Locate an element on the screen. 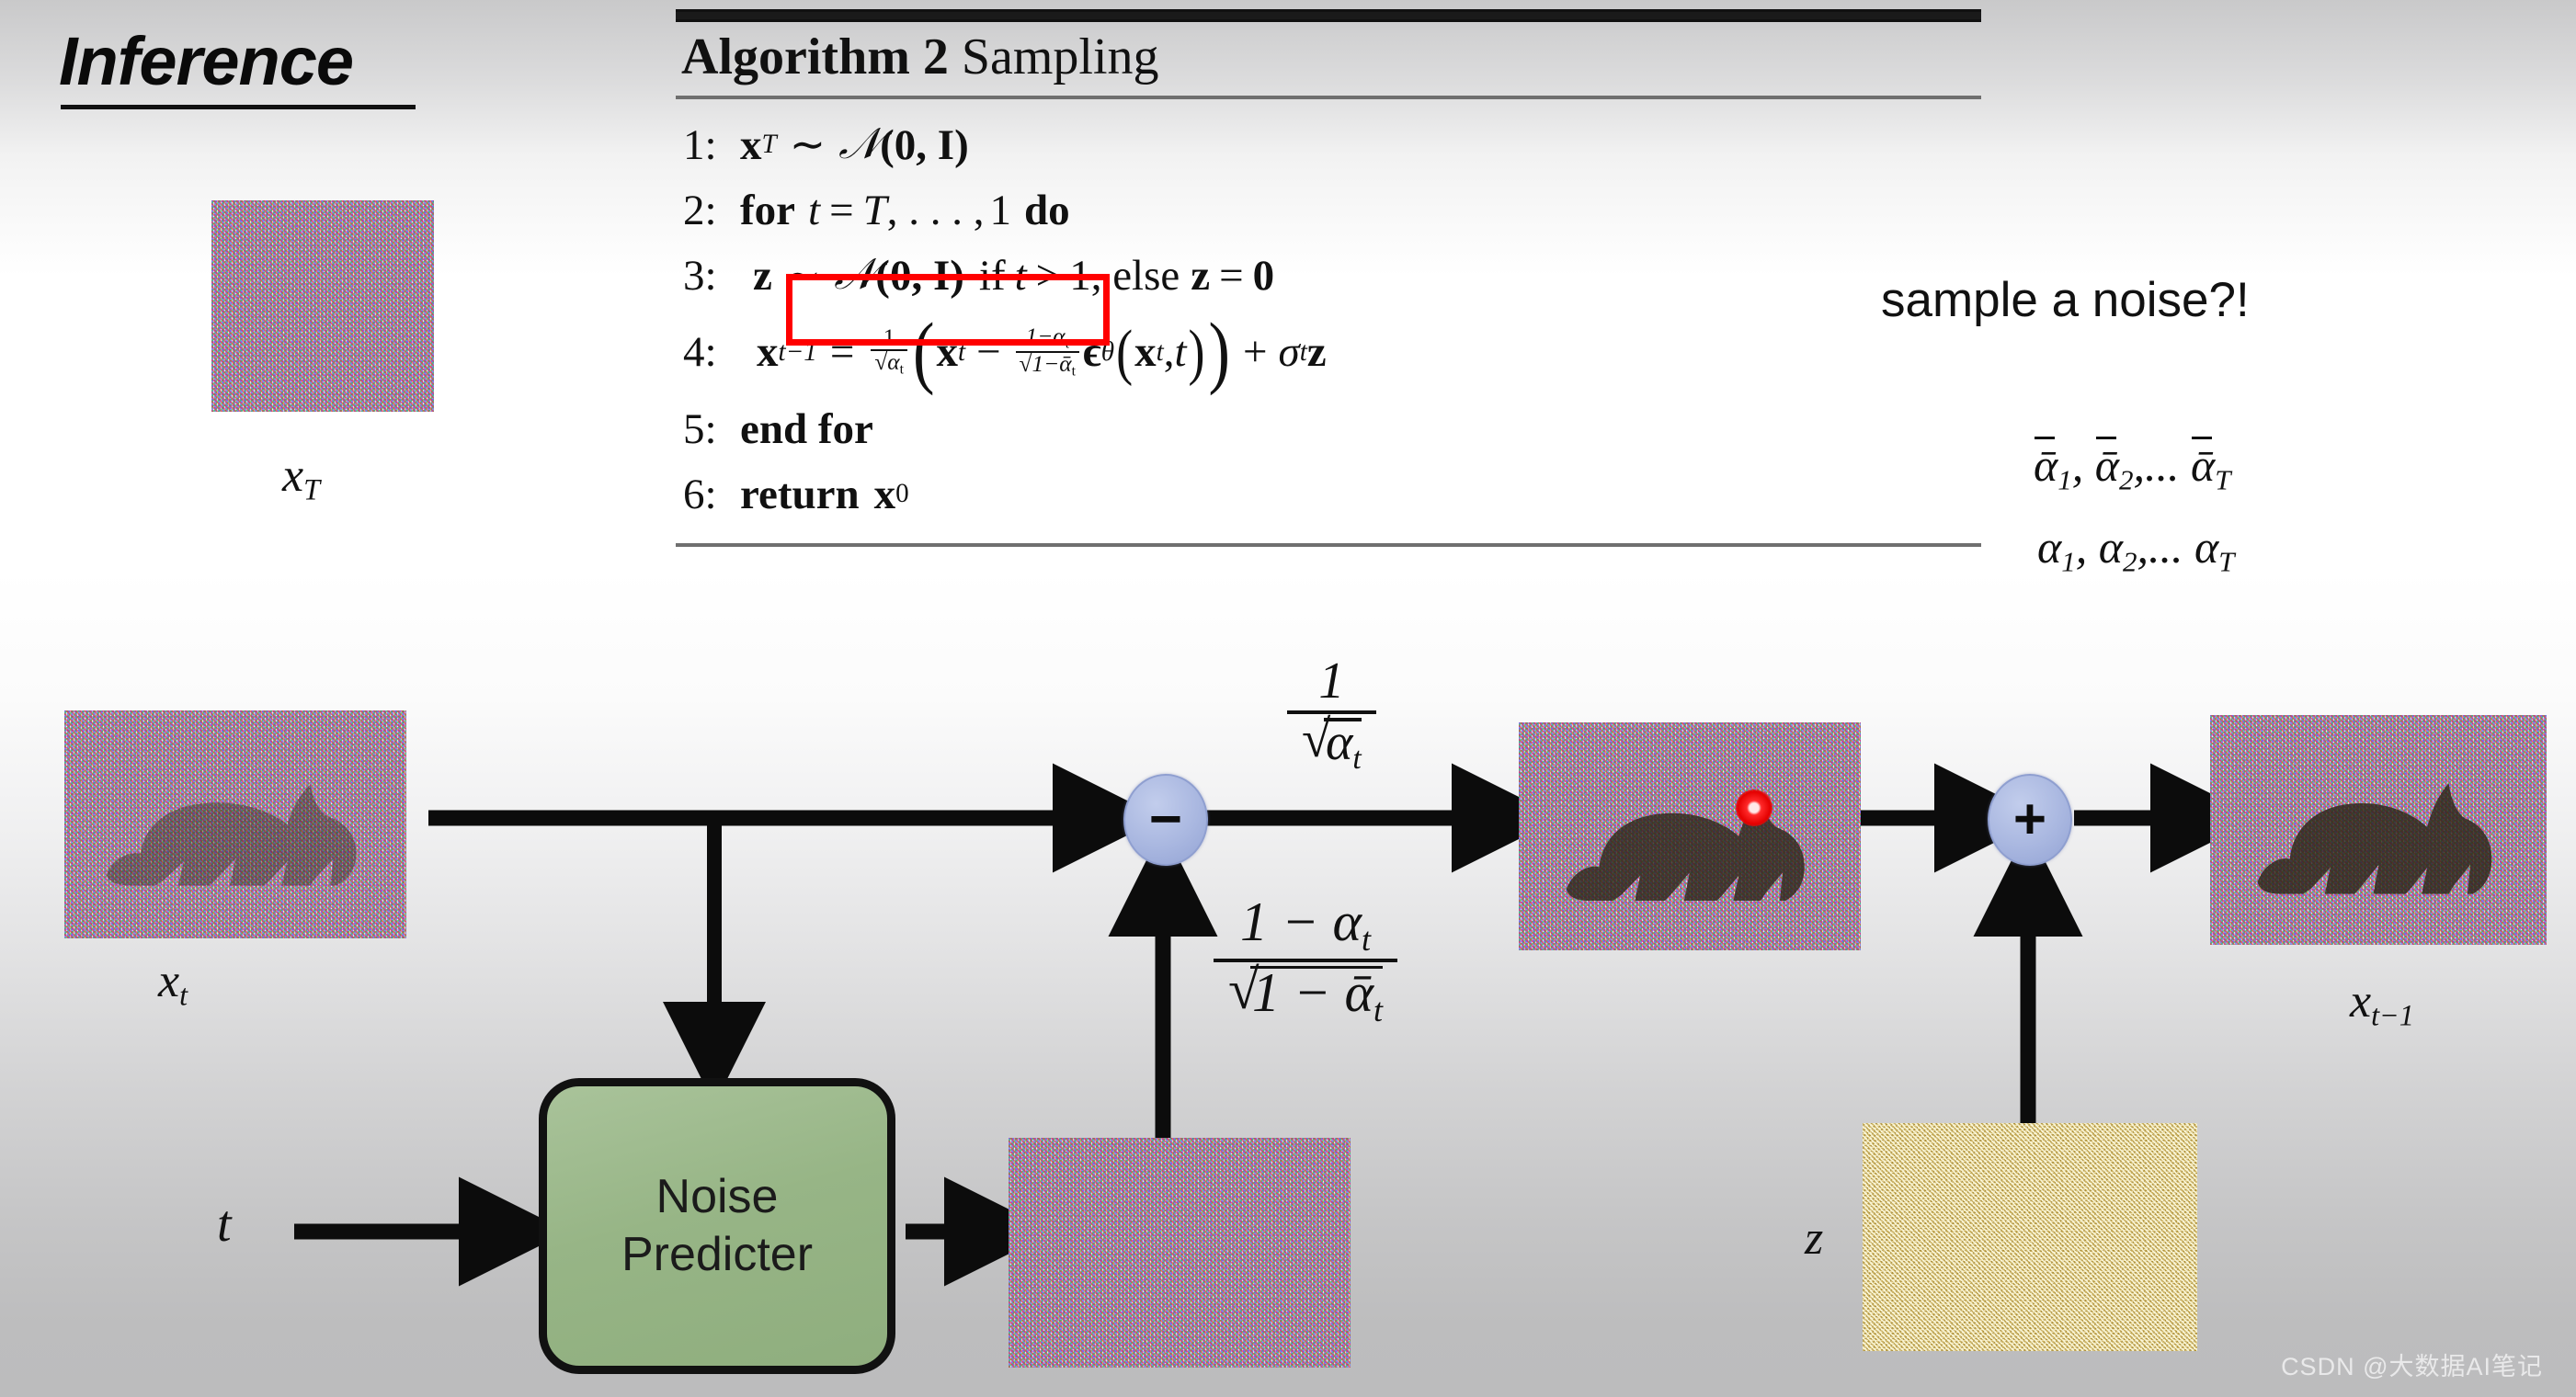 The height and width of the screenshot is (1397, 2576). line4-eps-t: t is located at coordinates (1180, 352).